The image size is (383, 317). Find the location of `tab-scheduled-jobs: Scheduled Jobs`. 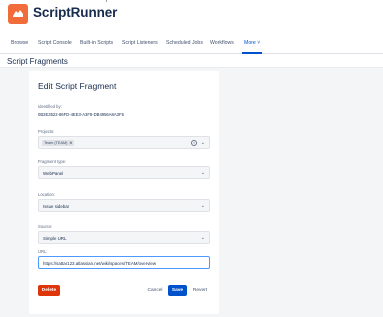

tab-scheduled-jobs: Scheduled Jobs is located at coordinates (184, 43).